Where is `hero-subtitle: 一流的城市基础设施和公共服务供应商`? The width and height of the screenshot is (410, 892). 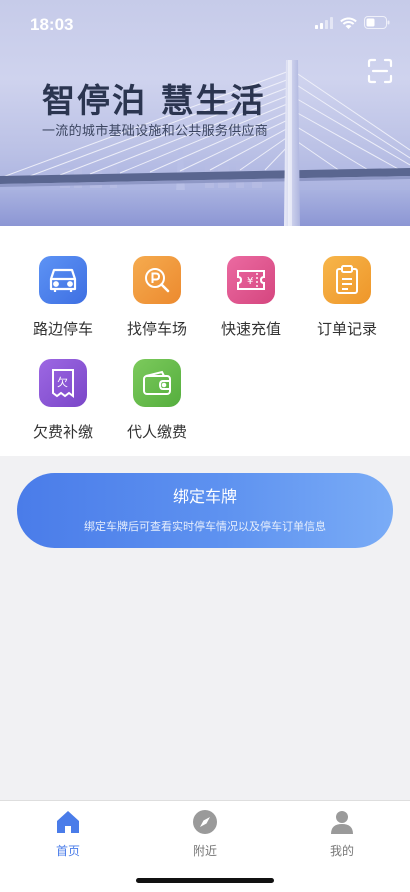
hero-subtitle: 一流的城市基础设施和公共服务供应商 is located at coordinates (155, 131).